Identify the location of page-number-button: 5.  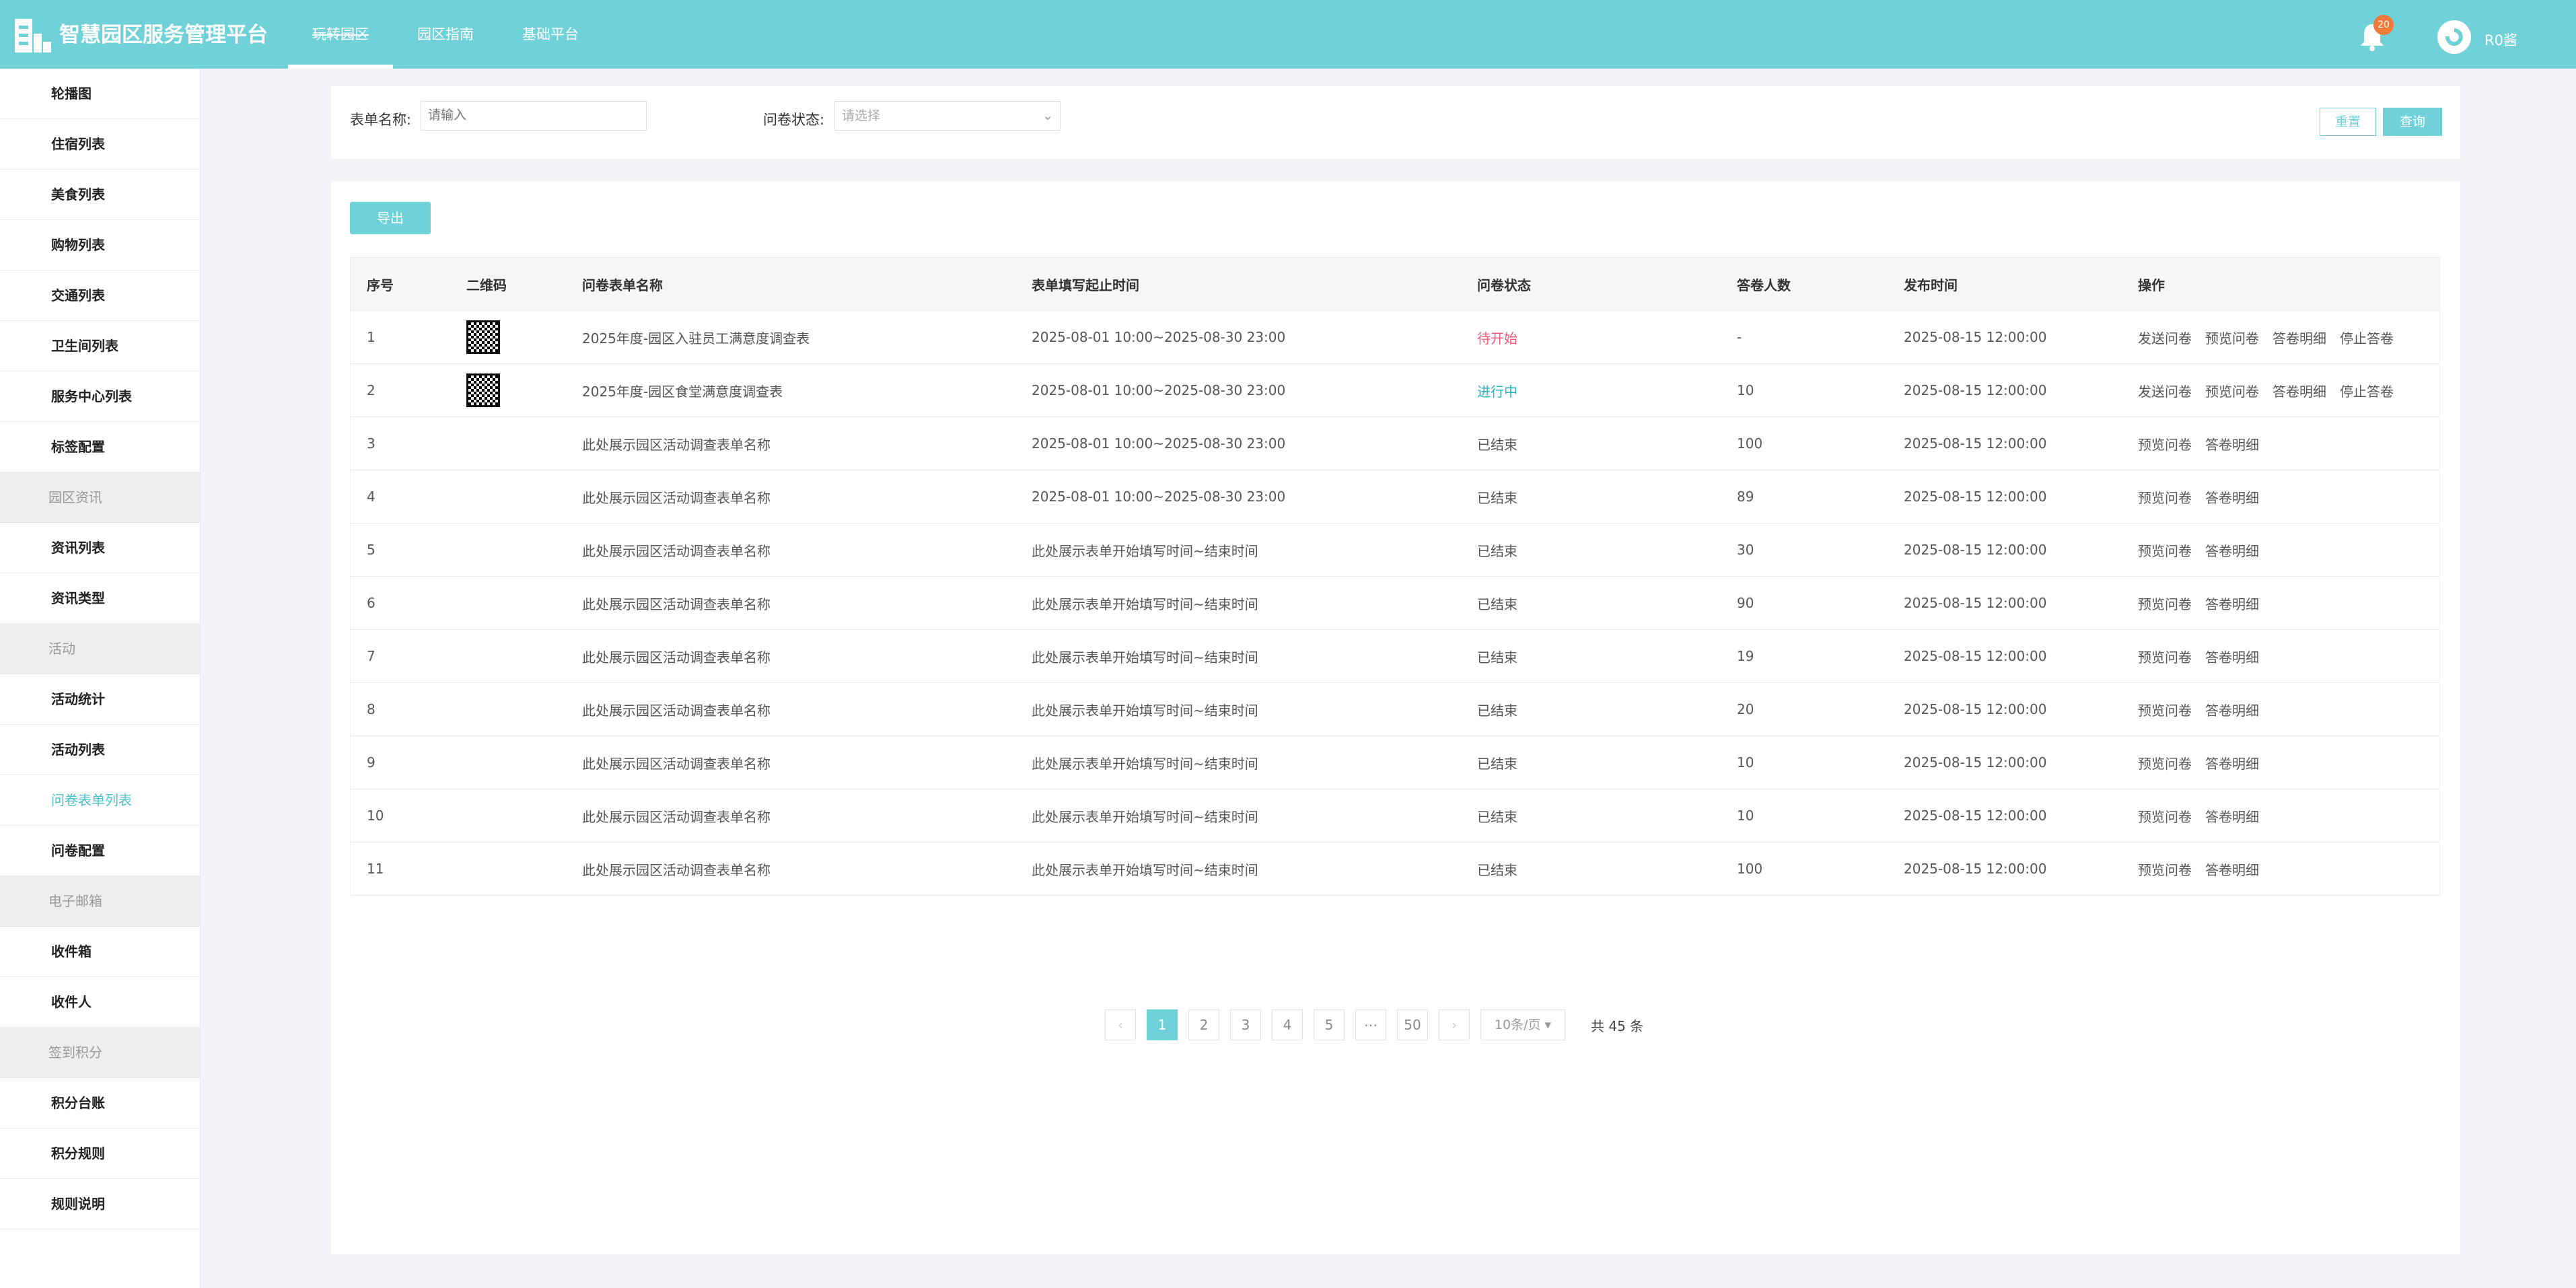
(1329, 1024).